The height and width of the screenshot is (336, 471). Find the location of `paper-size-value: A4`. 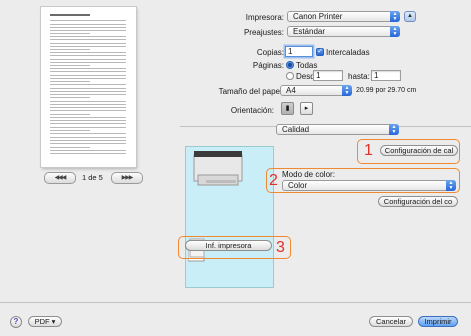

paper-size-value: A4 is located at coordinates (291, 90).